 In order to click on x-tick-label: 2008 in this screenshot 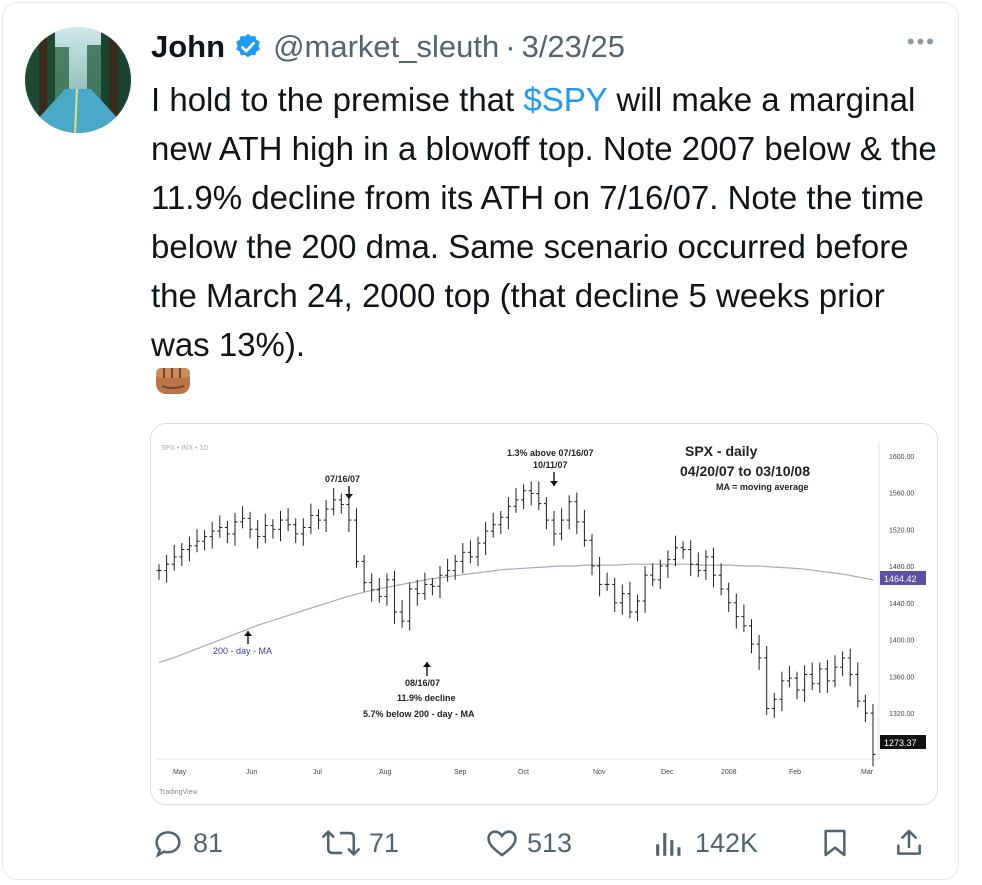, I will do `click(729, 772)`.